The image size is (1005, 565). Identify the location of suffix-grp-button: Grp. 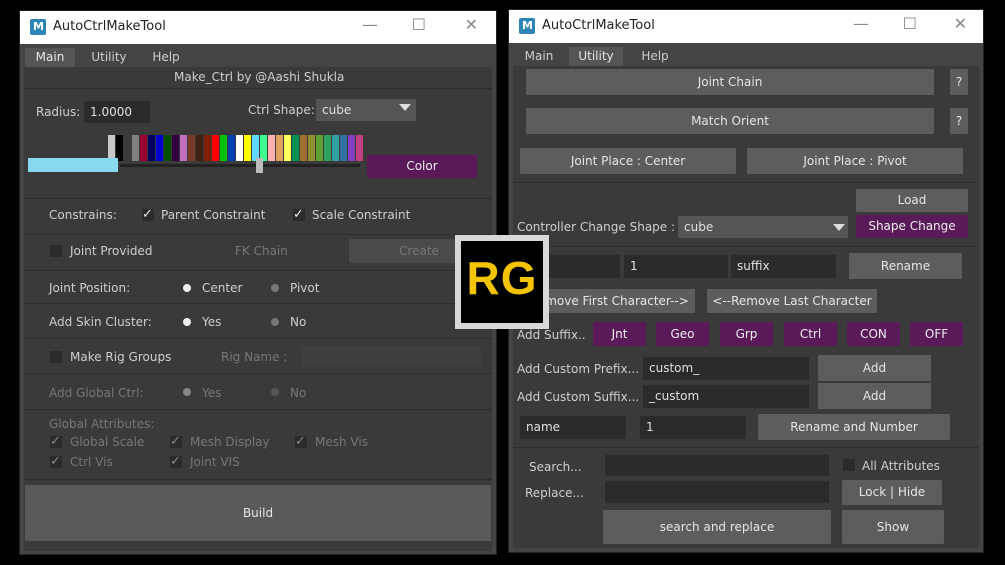
(746, 334).